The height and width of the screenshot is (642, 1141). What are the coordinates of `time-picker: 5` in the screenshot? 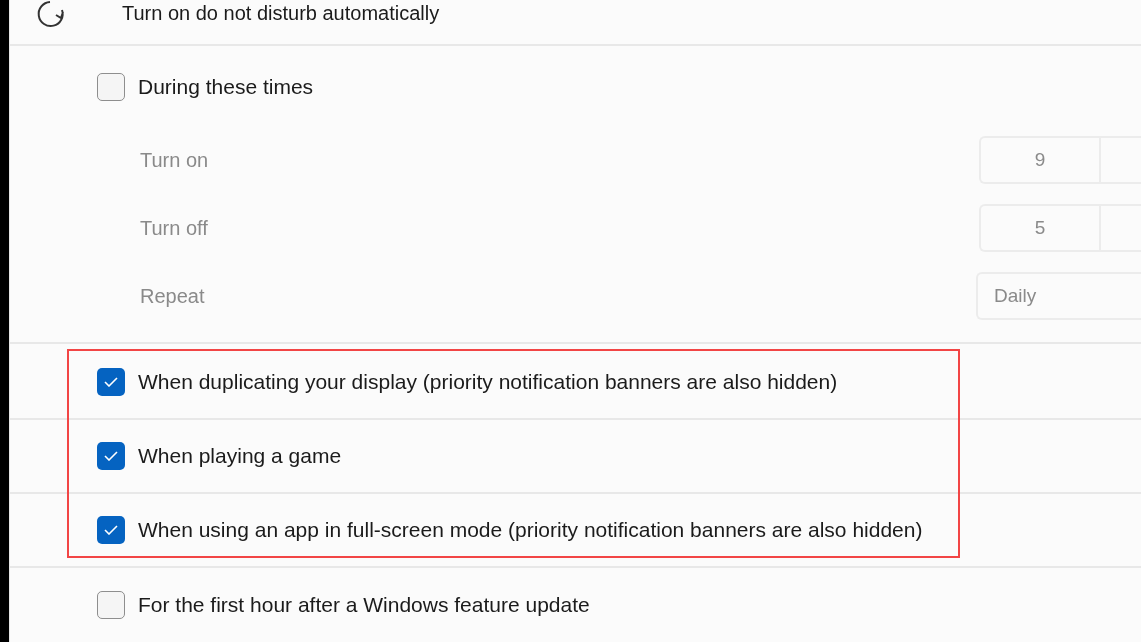 It's located at (1060, 228).